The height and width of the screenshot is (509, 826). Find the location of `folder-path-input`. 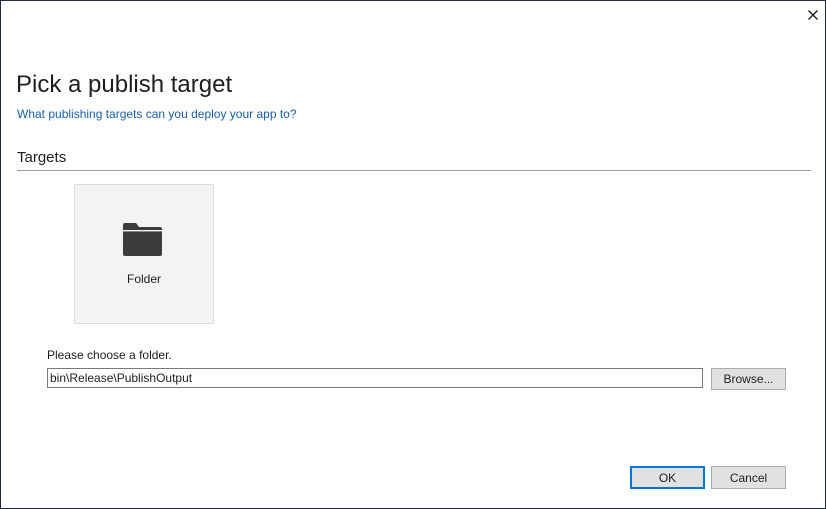

folder-path-input is located at coordinates (375, 378).